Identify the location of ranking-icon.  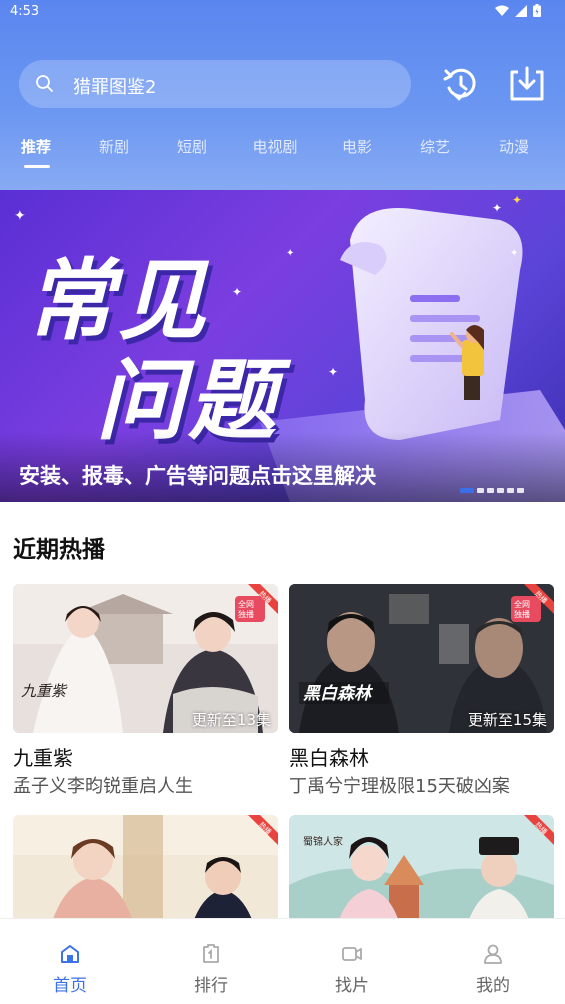
(211, 953).